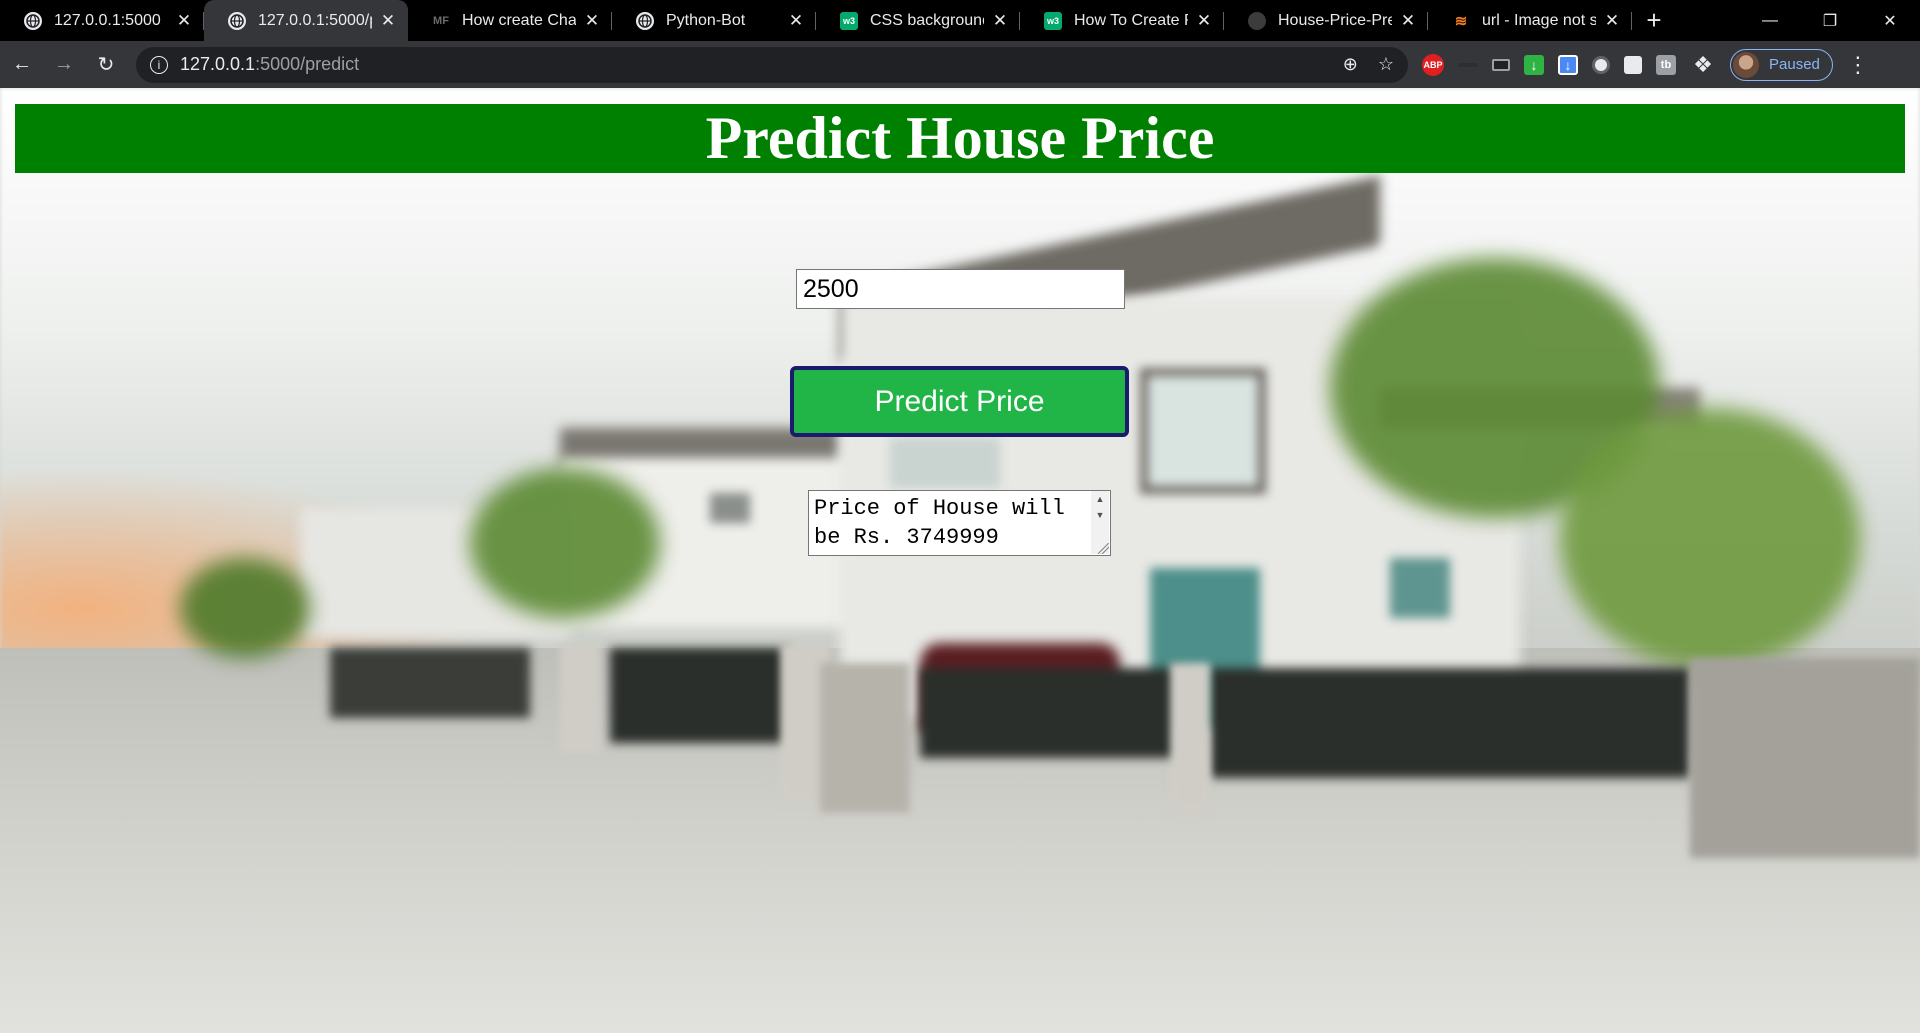  Describe the element at coordinates (159, 64) in the screenshot. I see `site-info-icon: i` at that location.